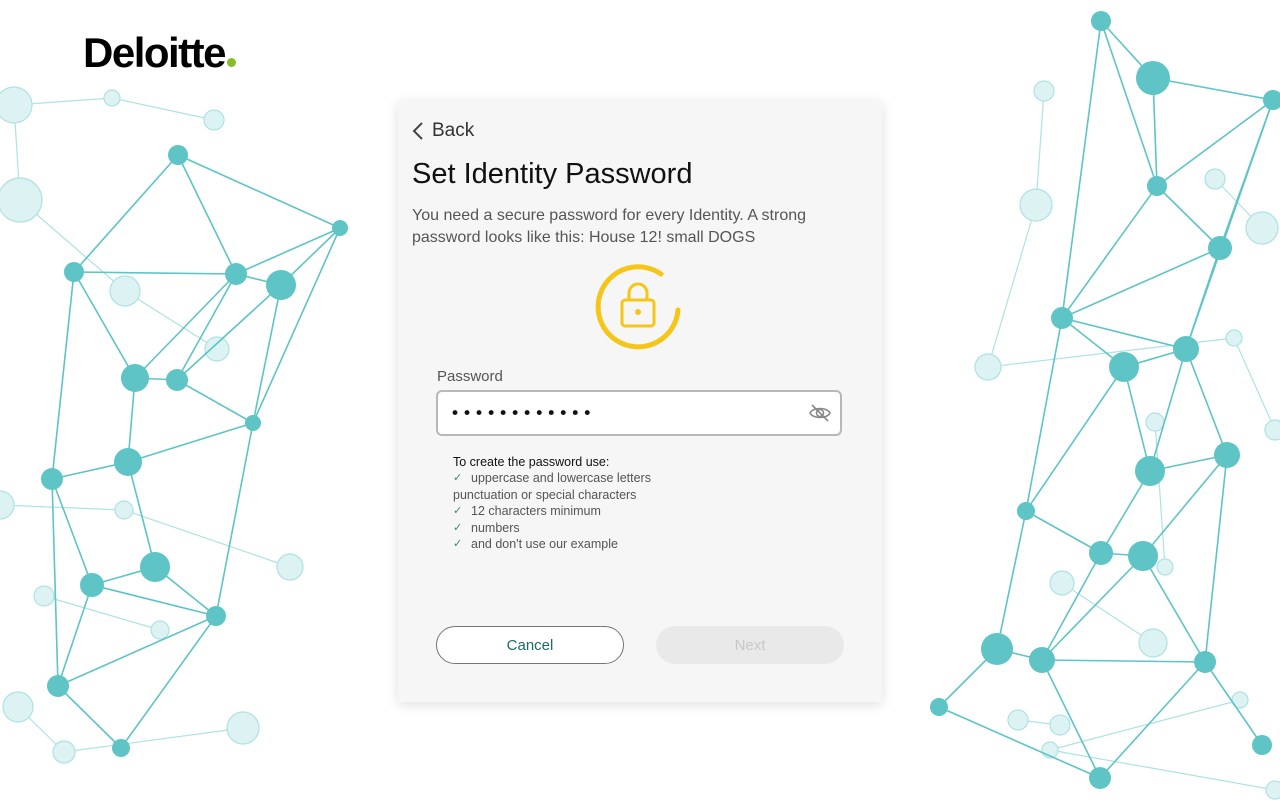 The image size is (1280, 800). What do you see at coordinates (552, 528) in the screenshot?
I see `requirement-item: ✓ numbers` at bounding box center [552, 528].